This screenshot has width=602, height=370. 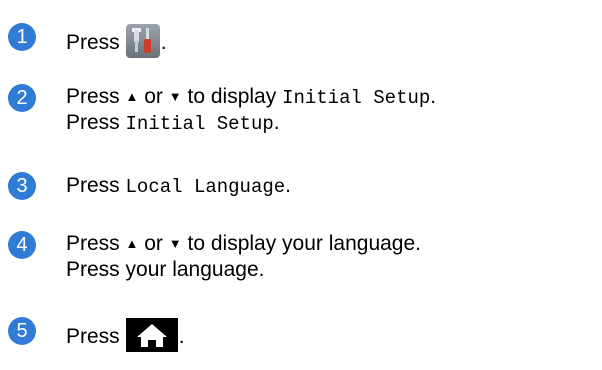 What do you see at coordinates (153, 96) in the screenshot?
I see `step-2-or: or` at bounding box center [153, 96].